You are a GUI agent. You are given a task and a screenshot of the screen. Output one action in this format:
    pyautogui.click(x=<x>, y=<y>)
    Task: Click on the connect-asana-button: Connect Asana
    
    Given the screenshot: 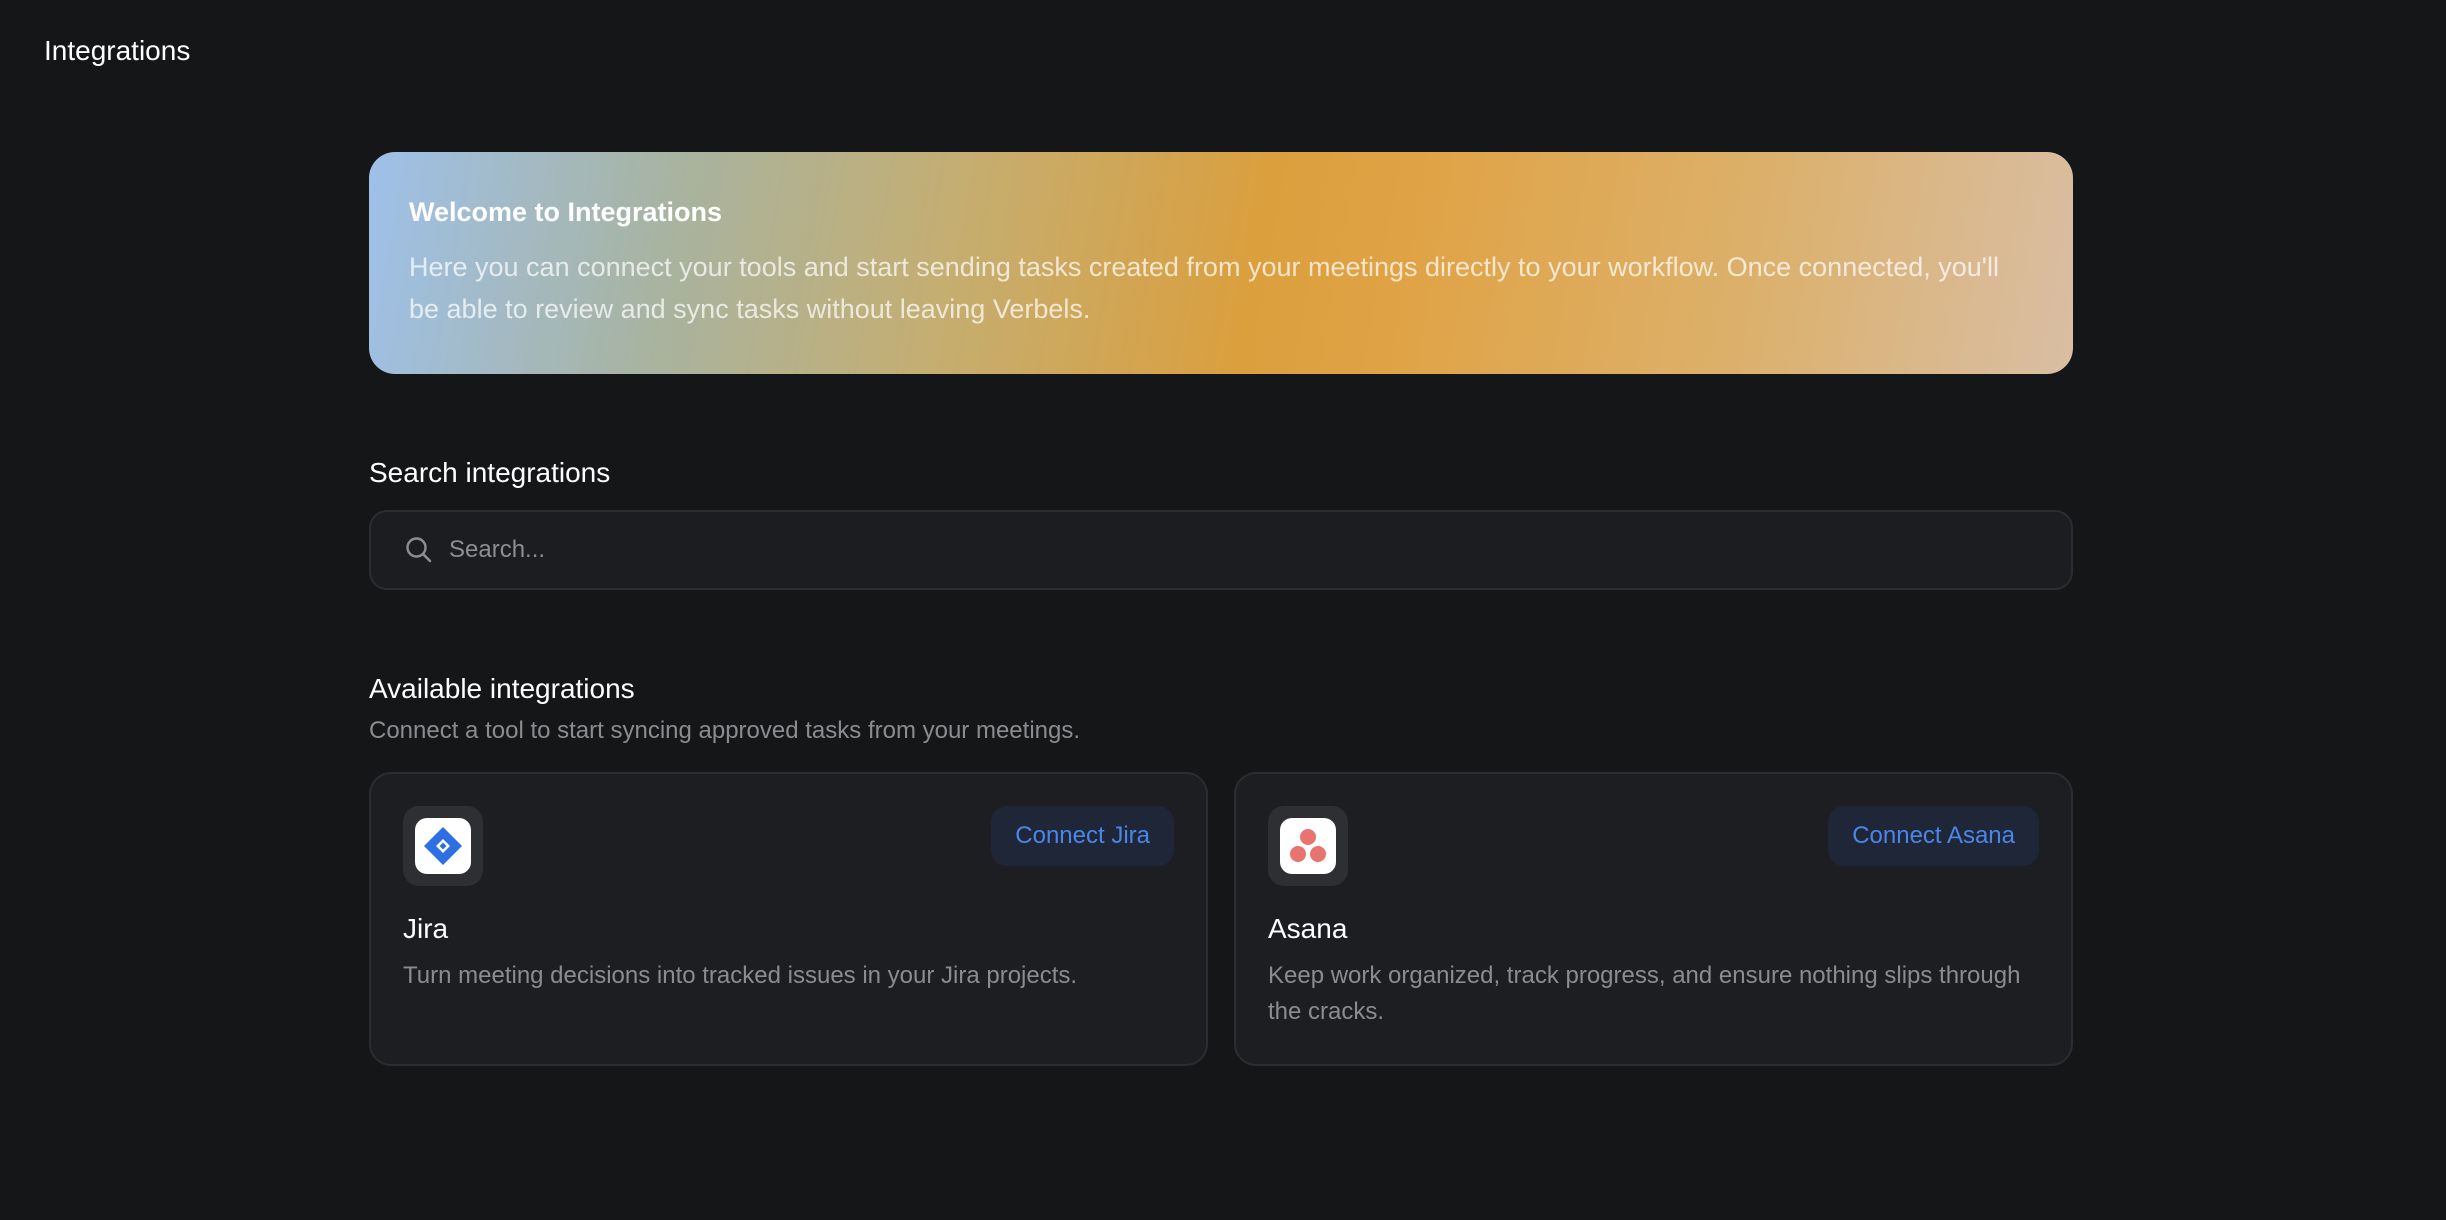 What is the action you would take?
    pyautogui.click(x=1933, y=836)
    